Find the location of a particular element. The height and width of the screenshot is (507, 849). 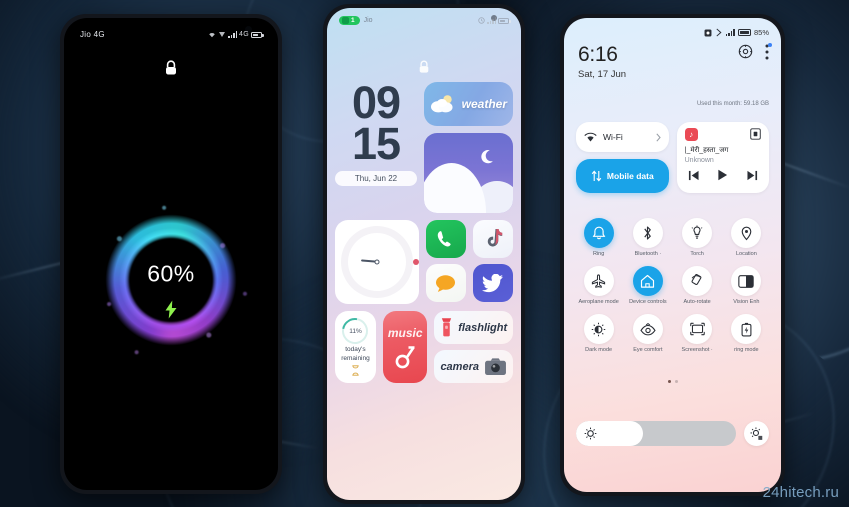

quick-toggle-power-saving-mode: ring mode is located at coordinates (746, 334).